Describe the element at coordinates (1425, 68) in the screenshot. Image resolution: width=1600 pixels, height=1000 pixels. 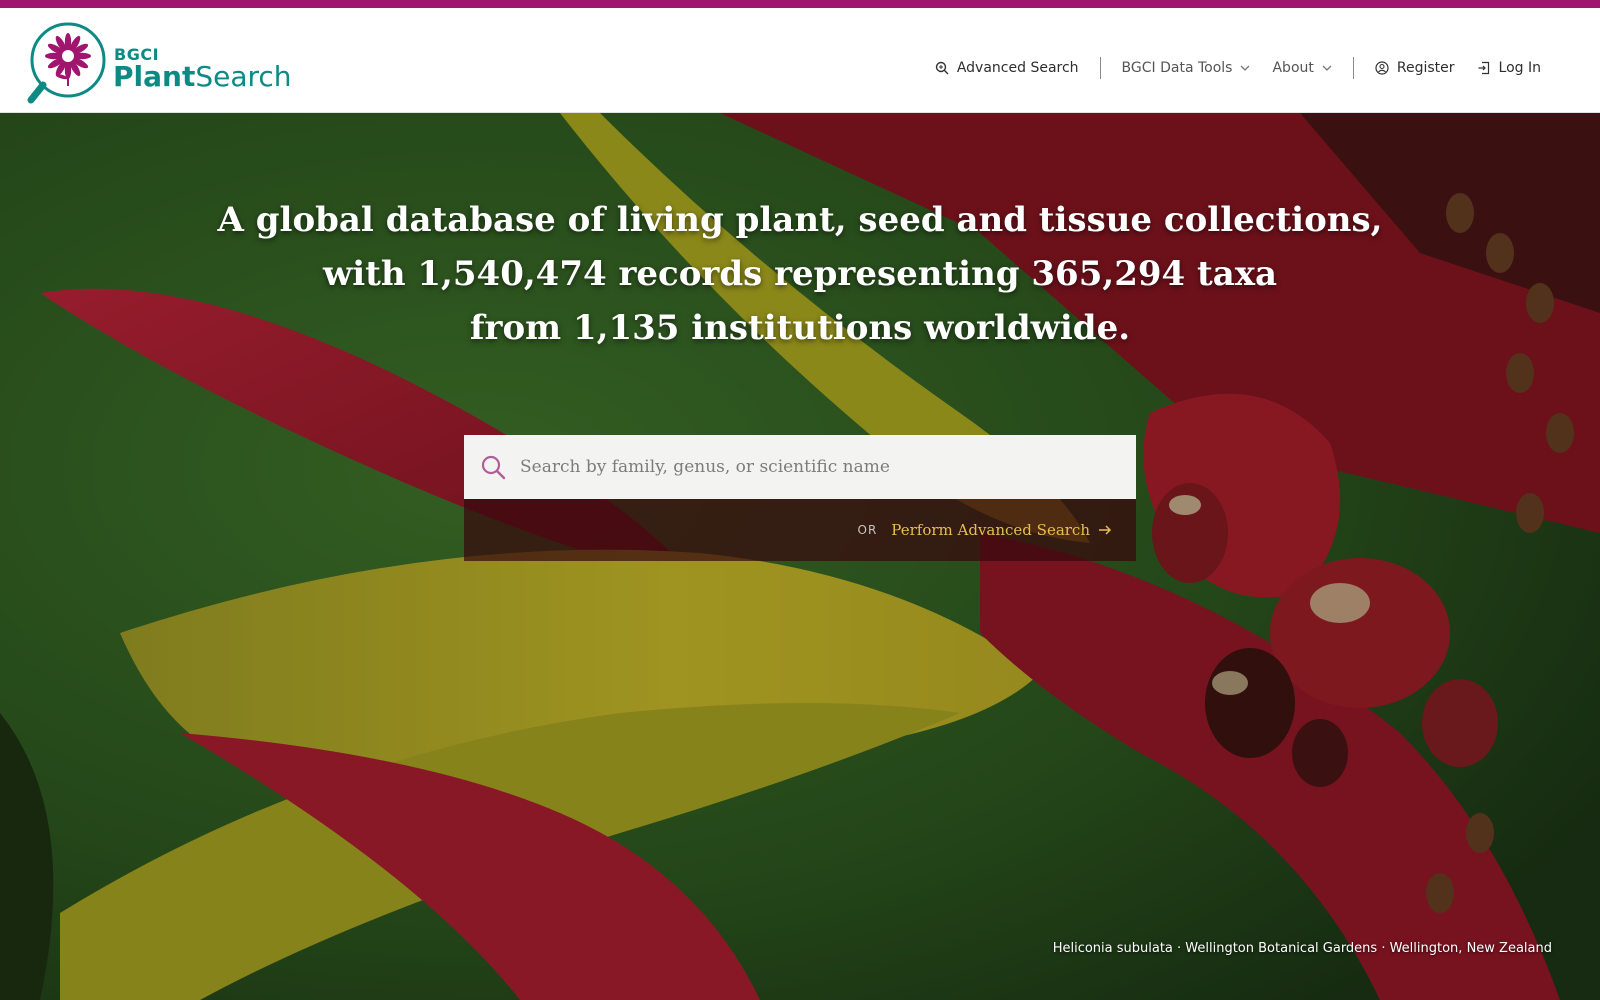
I see `nav-register-label: Register` at that location.